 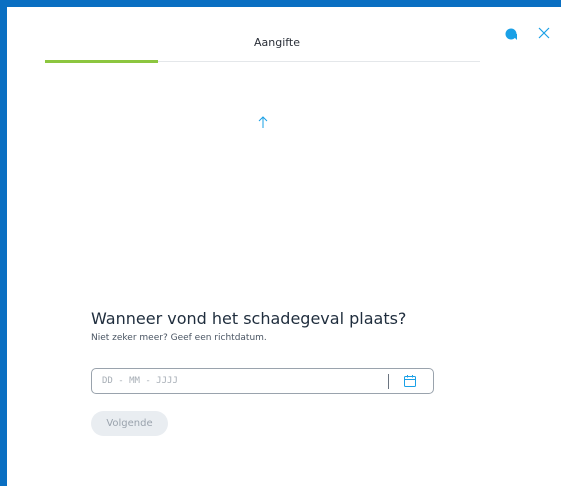 I want to click on progress-bar-fill, so click(x=102, y=61).